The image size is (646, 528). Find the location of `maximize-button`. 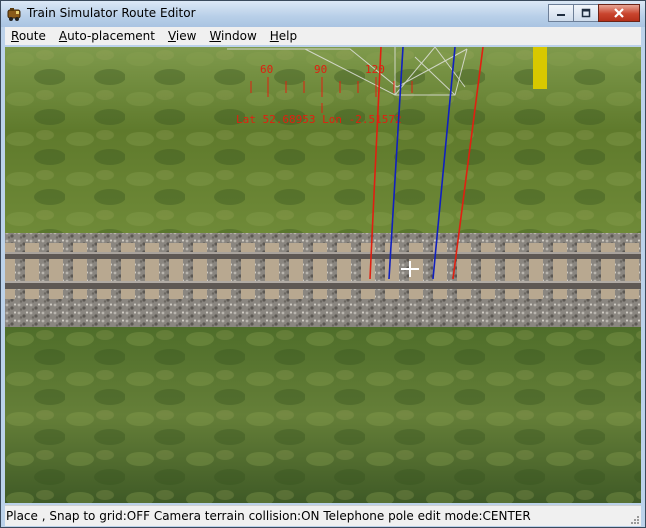

maximize-button is located at coordinates (586, 13).